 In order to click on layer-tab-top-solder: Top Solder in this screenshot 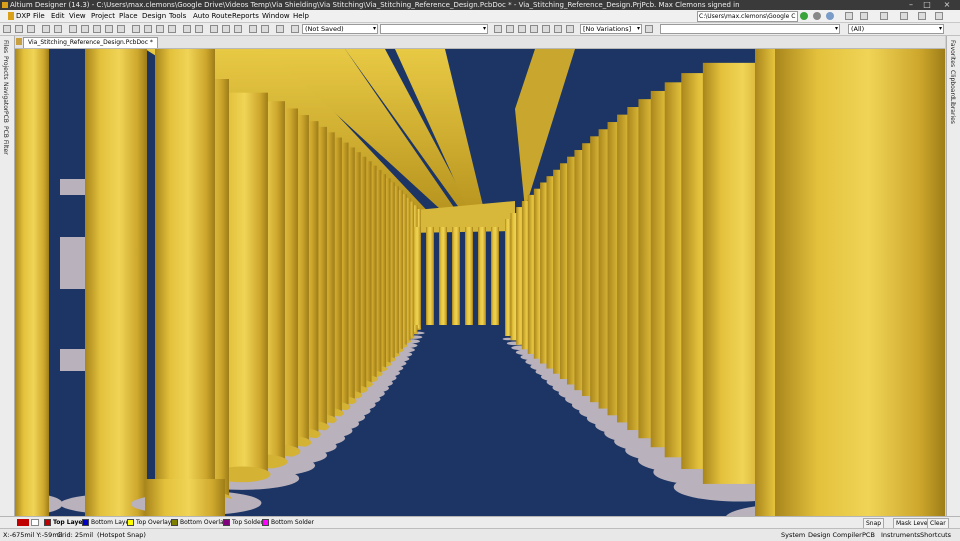, I will do `click(243, 522)`.